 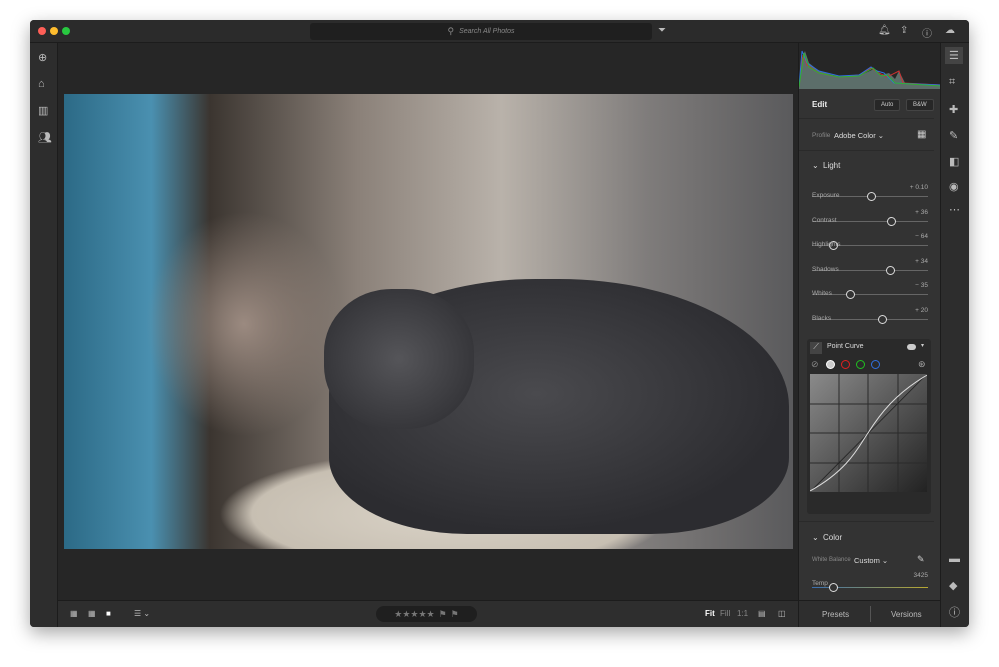 What do you see at coordinates (815, 364) in the screenshot?
I see `parametric-curve-icon: ⊘` at bounding box center [815, 364].